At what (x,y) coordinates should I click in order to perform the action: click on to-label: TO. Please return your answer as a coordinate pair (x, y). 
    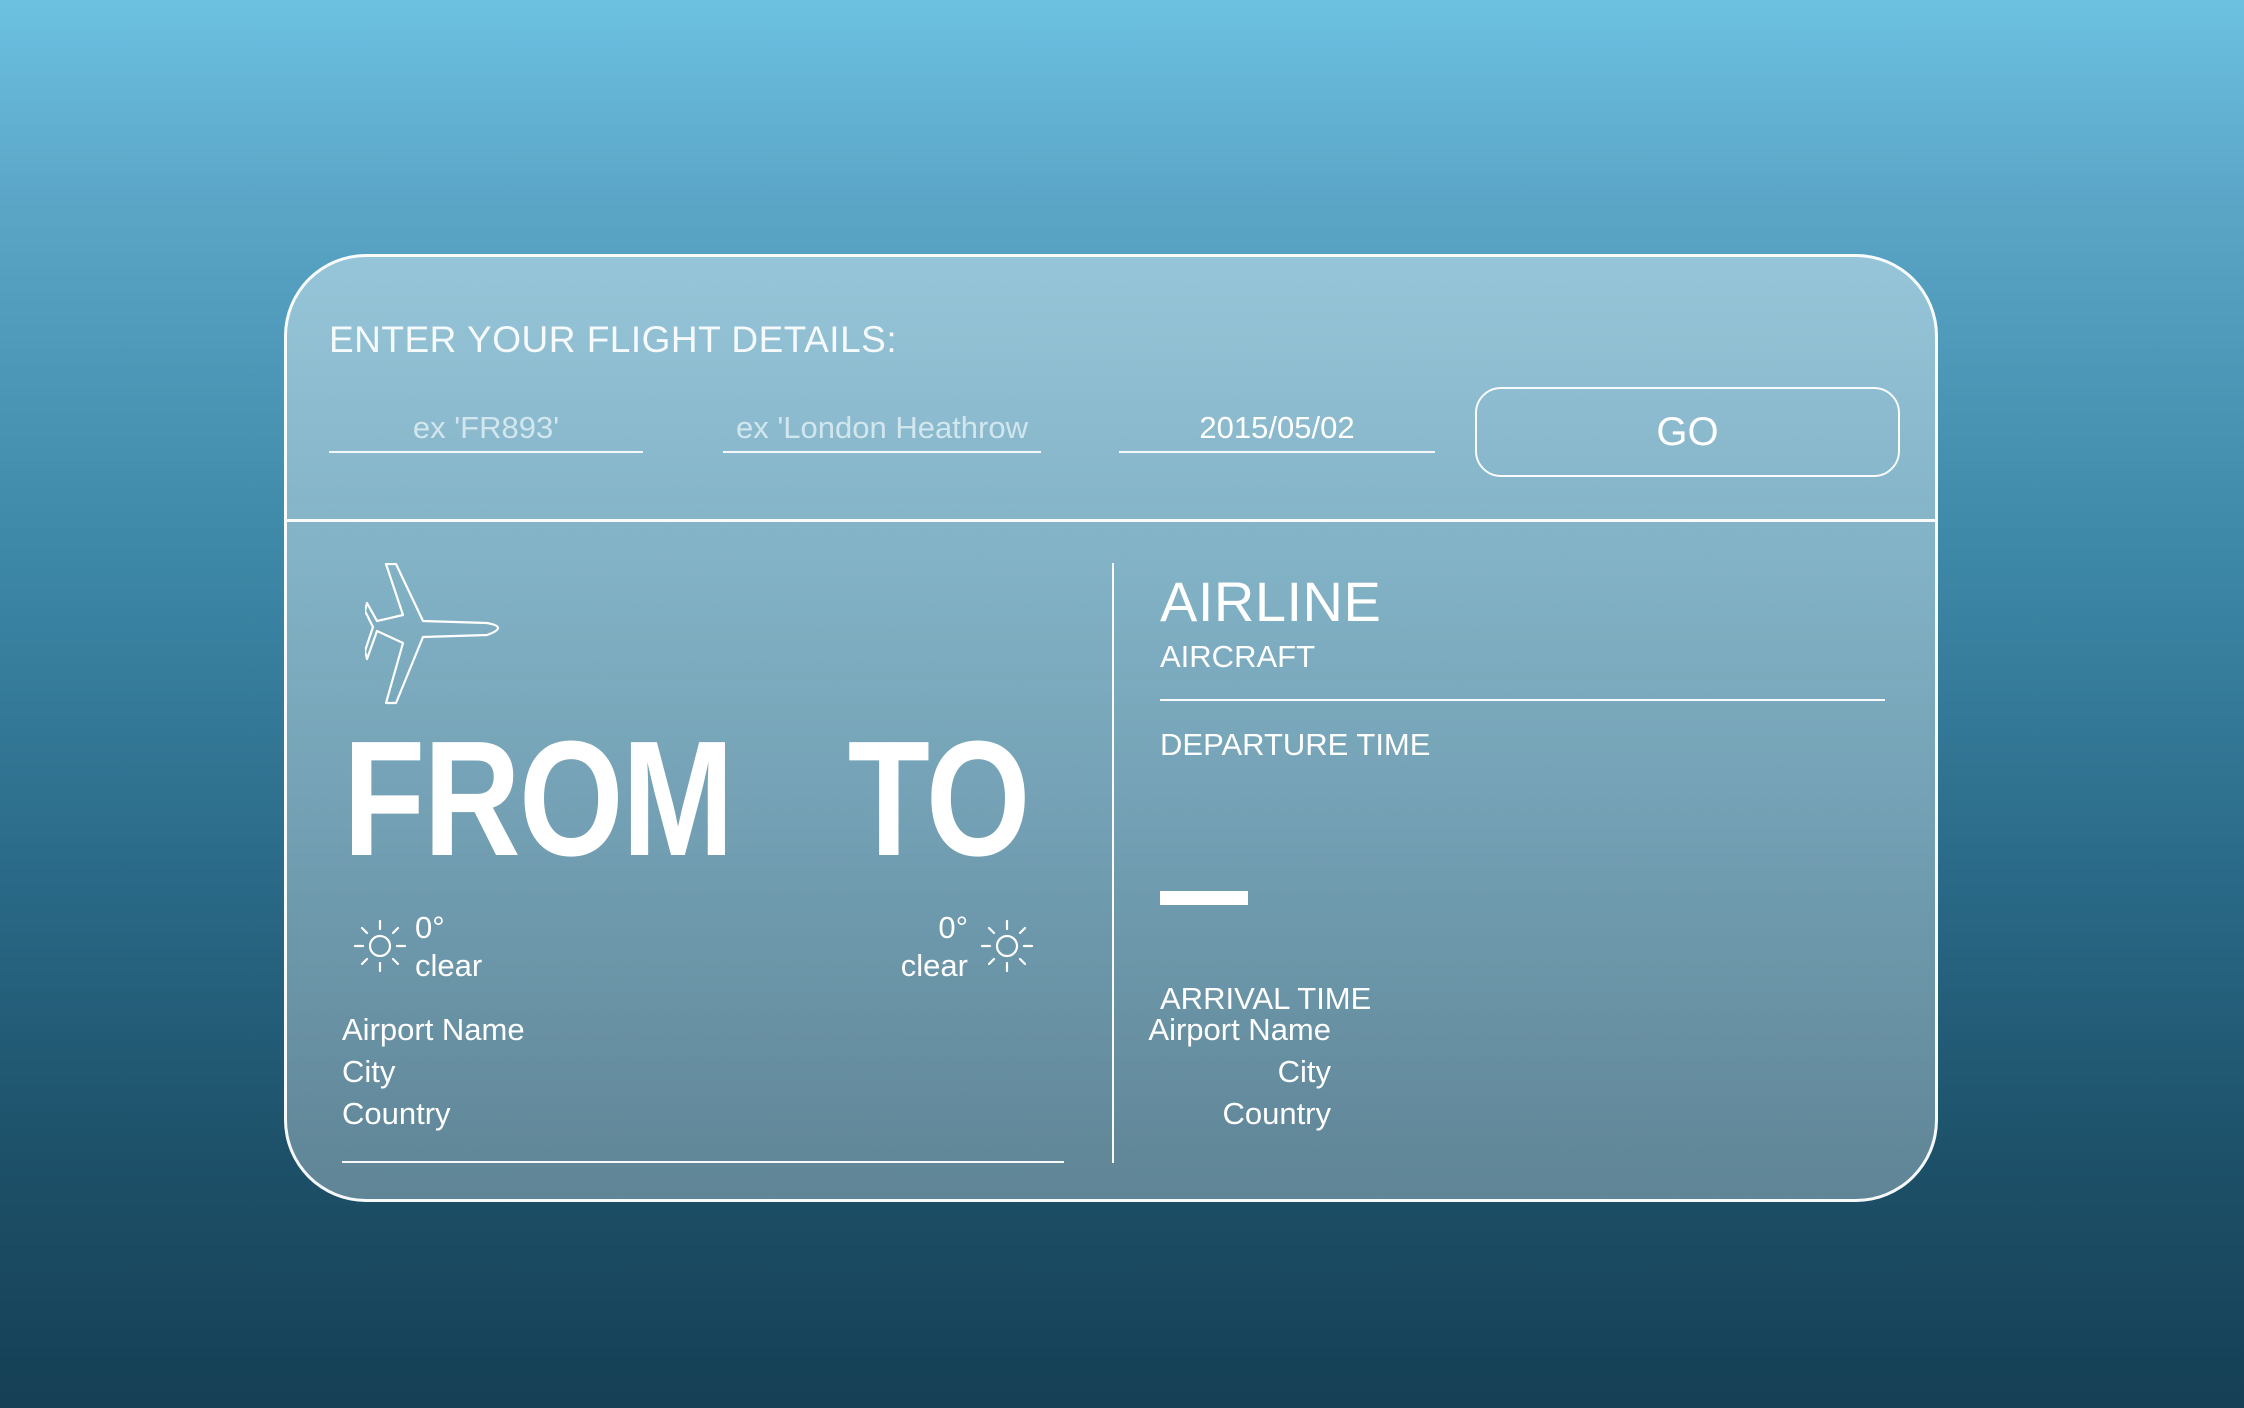
    Looking at the image, I should click on (939, 798).